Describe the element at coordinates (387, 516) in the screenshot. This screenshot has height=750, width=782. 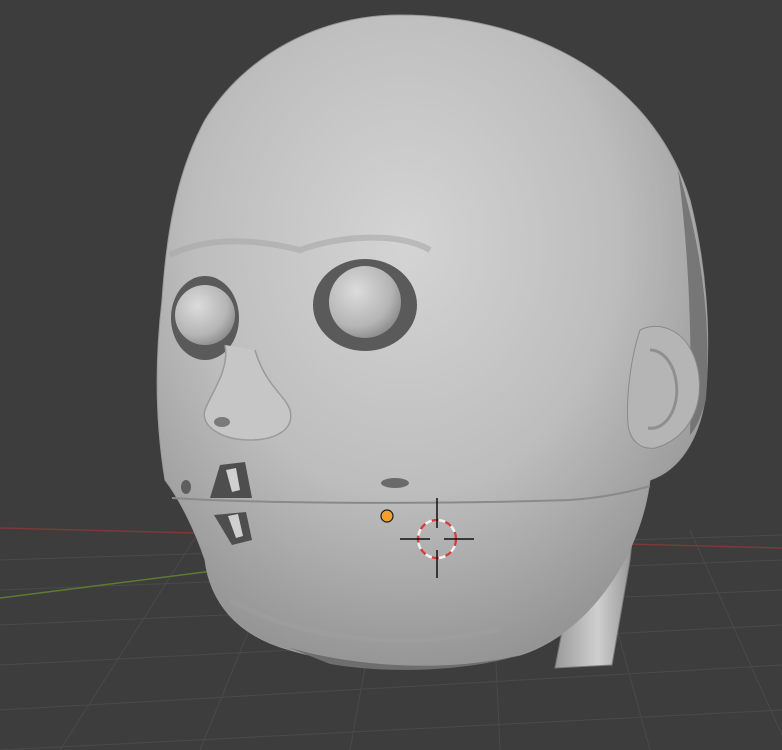
I see `object-origin-icon` at that location.